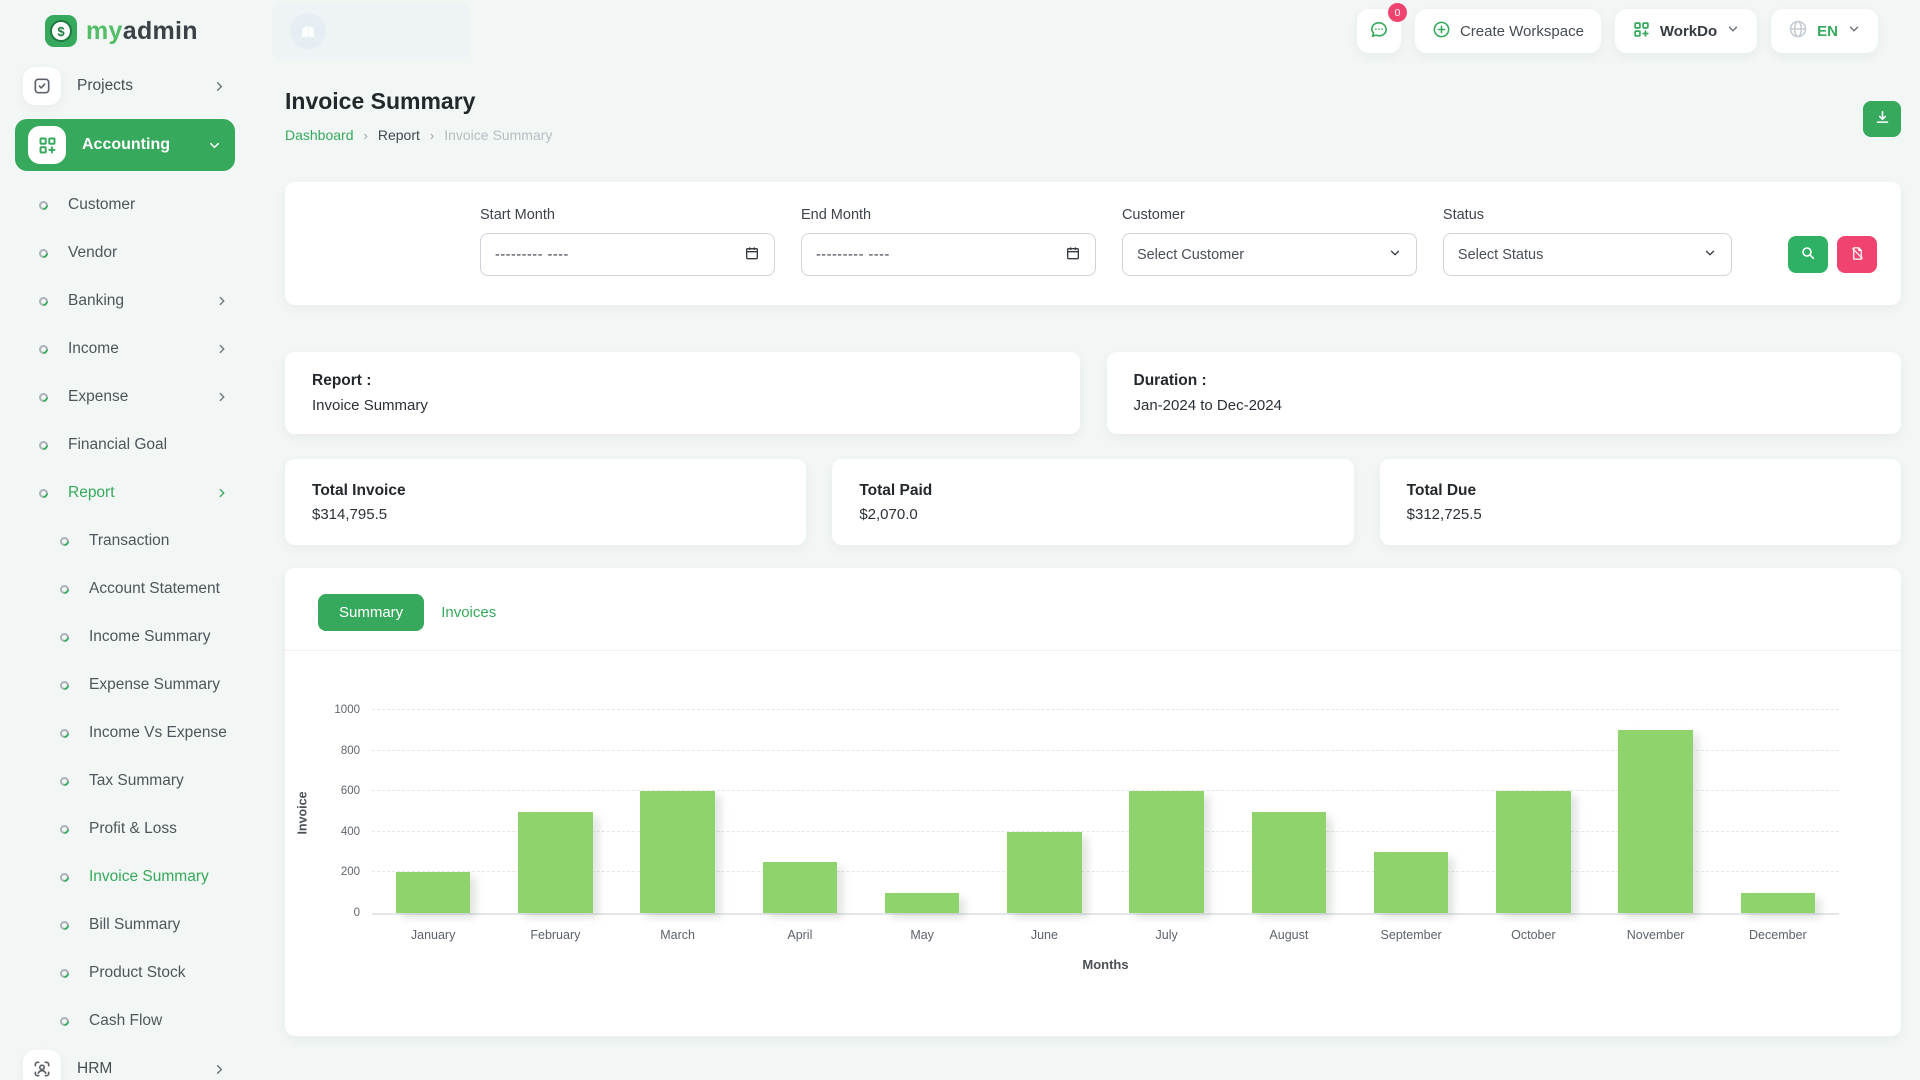 The width and height of the screenshot is (1920, 1080). I want to click on sidebar-item-accounting: Accounting, so click(125, 145).